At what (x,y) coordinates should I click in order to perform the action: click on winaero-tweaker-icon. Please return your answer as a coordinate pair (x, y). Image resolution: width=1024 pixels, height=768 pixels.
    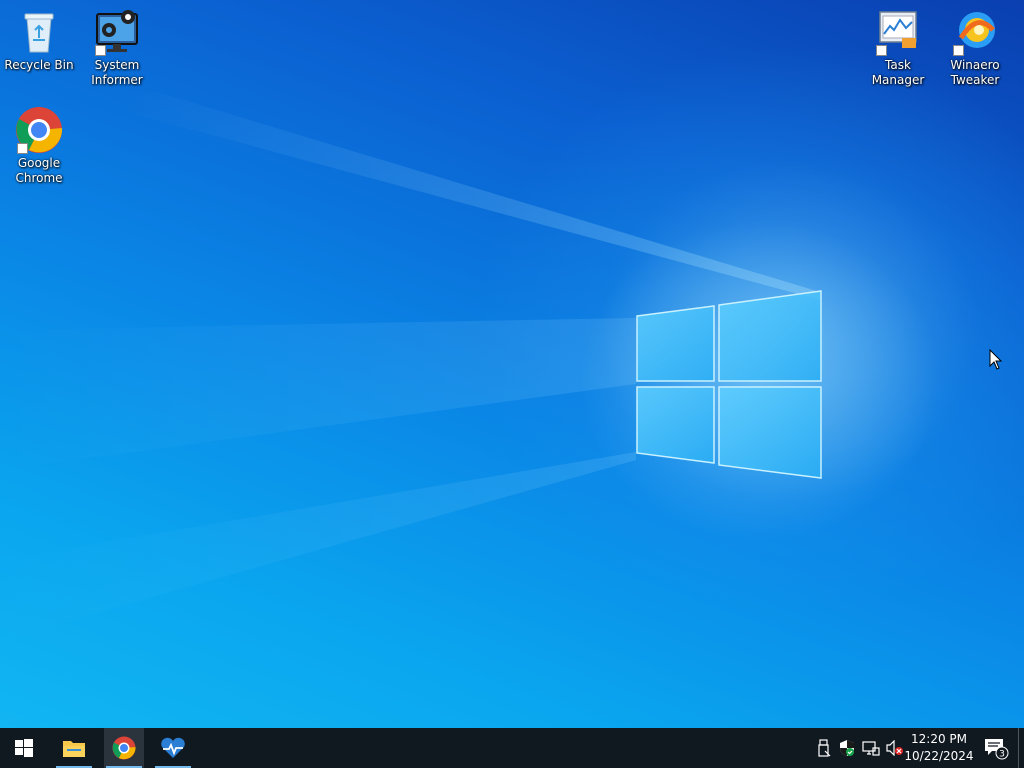
    Looking at the image, I should click on (975, 32).